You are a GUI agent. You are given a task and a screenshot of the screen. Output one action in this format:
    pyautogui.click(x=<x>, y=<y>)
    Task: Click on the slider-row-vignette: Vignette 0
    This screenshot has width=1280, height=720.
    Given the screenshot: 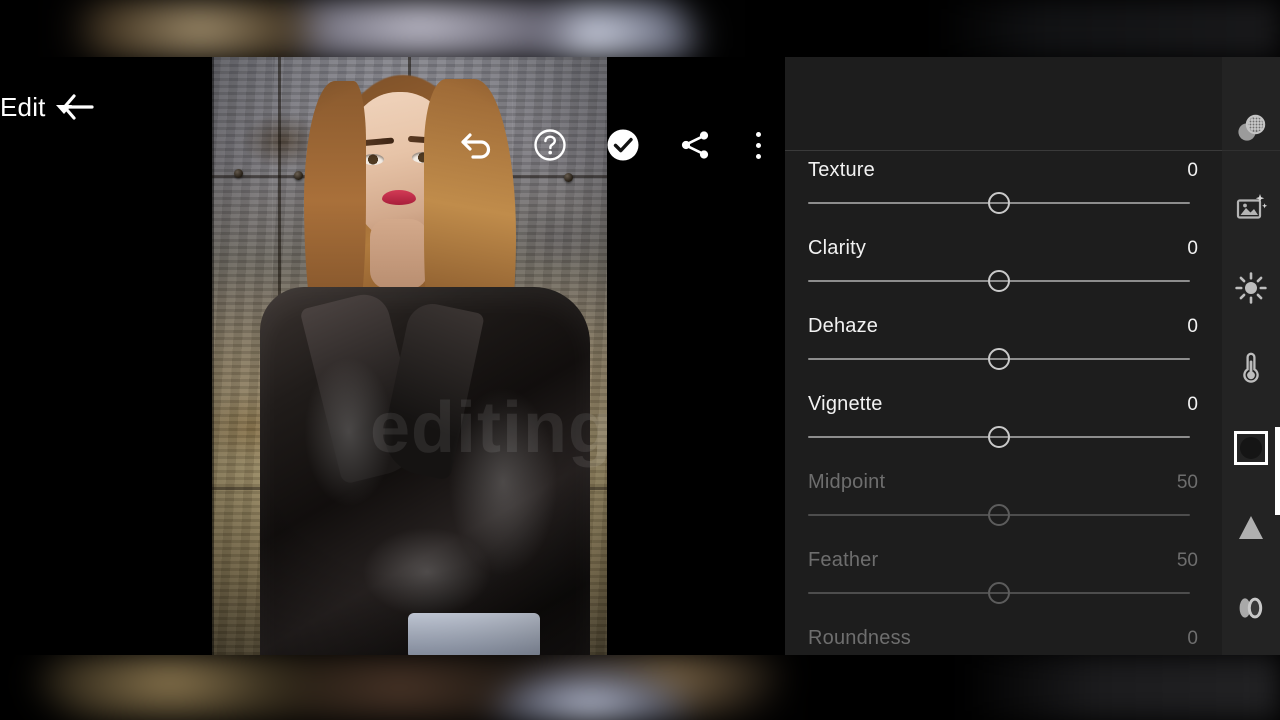 What is the action you would take?
    pyautogui.click(x=1003, y=432)
    